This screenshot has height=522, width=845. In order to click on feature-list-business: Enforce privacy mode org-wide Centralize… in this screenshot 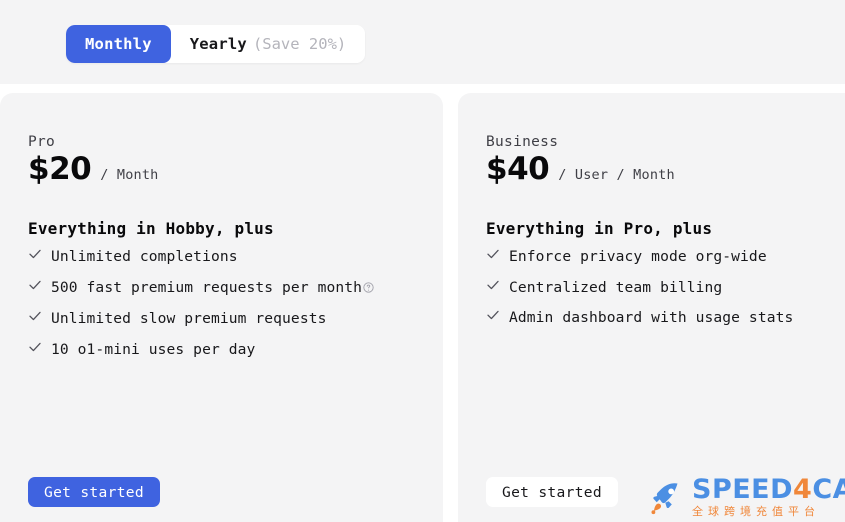, I will do `click(665, 291)`.